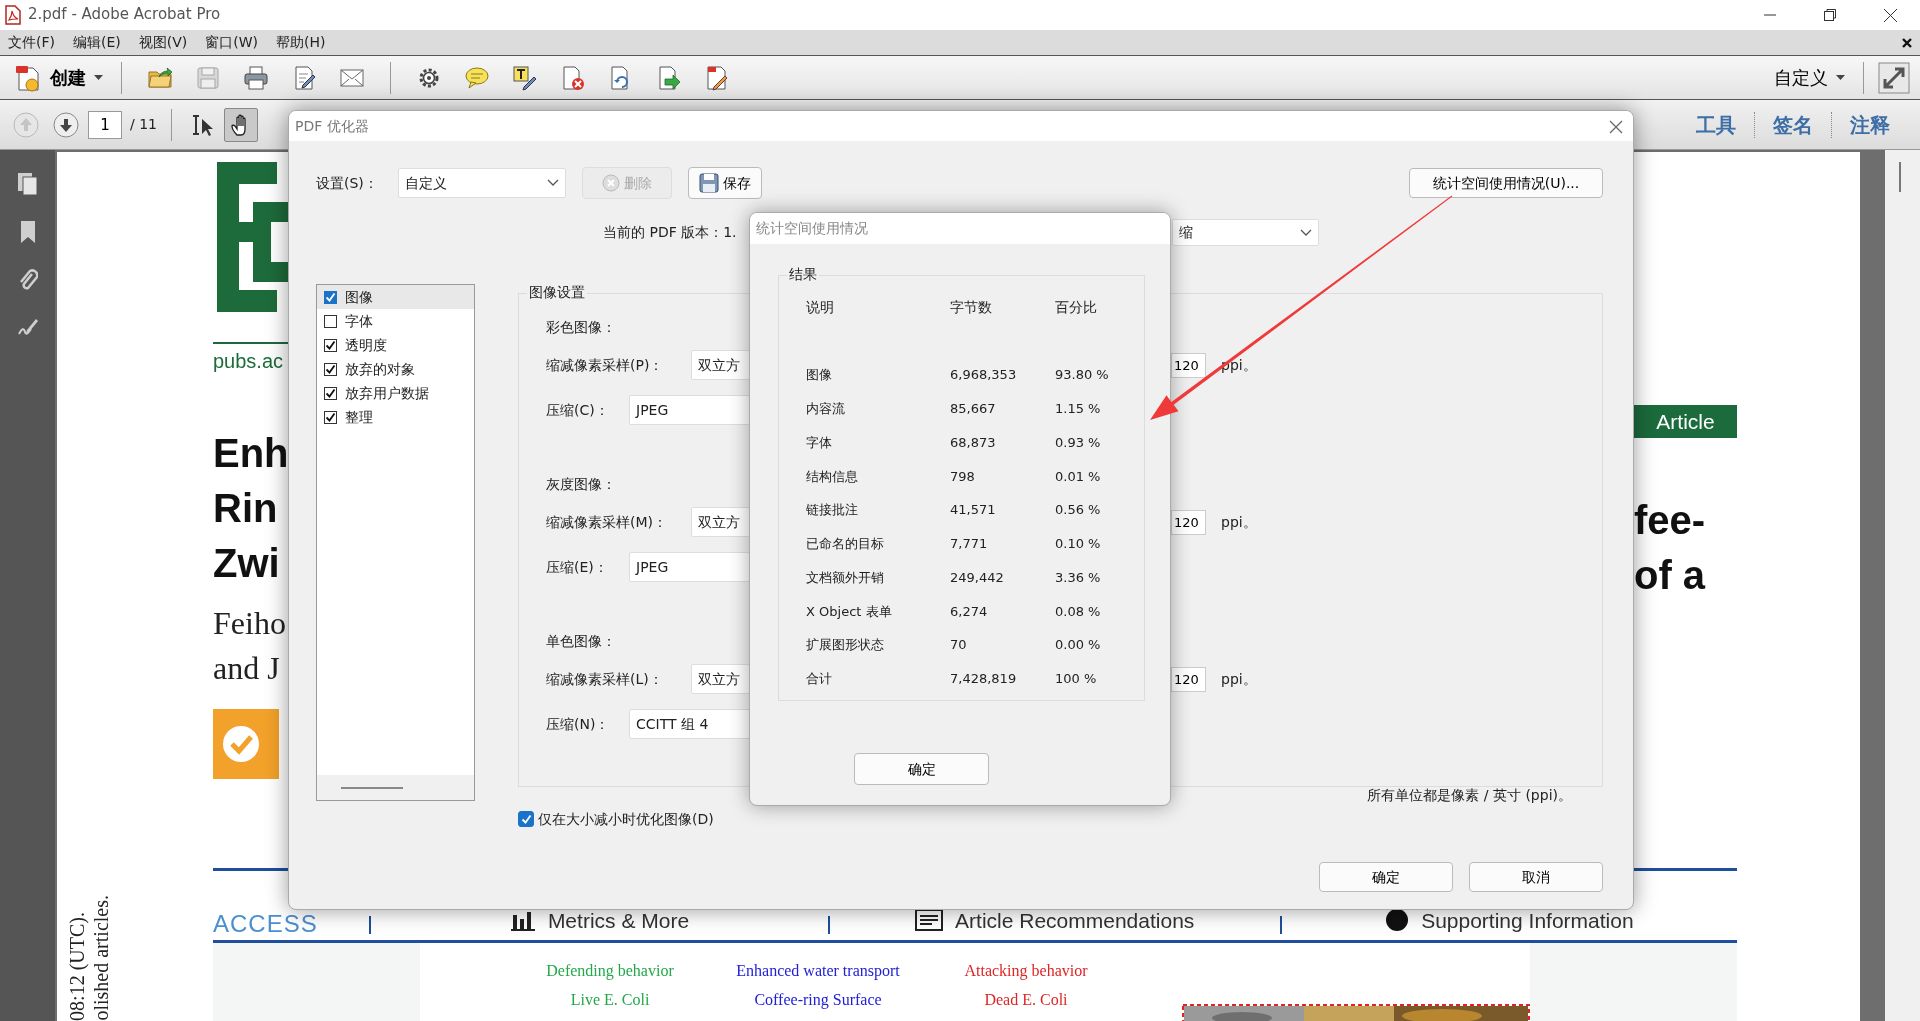 This screenshot has height=1021, width=1920. What do you see at coordinates (1386, 877) in the screenshot?
I see `dialog-button: 确定` at bounding box center [1386, 877].